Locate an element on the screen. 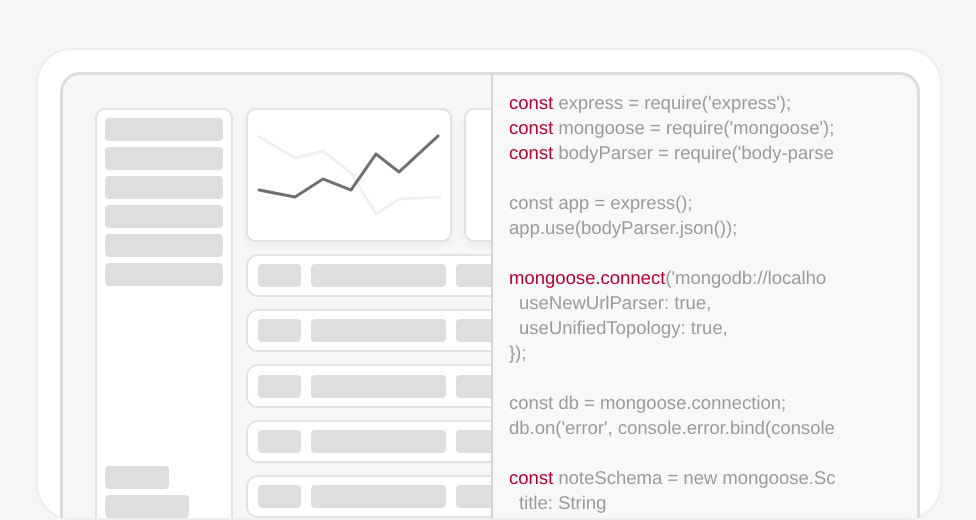 The width and height of the screenshot is (976, 520). code-line: mongoose.connect('mongodb://localho is located at coordinates (668, 278).